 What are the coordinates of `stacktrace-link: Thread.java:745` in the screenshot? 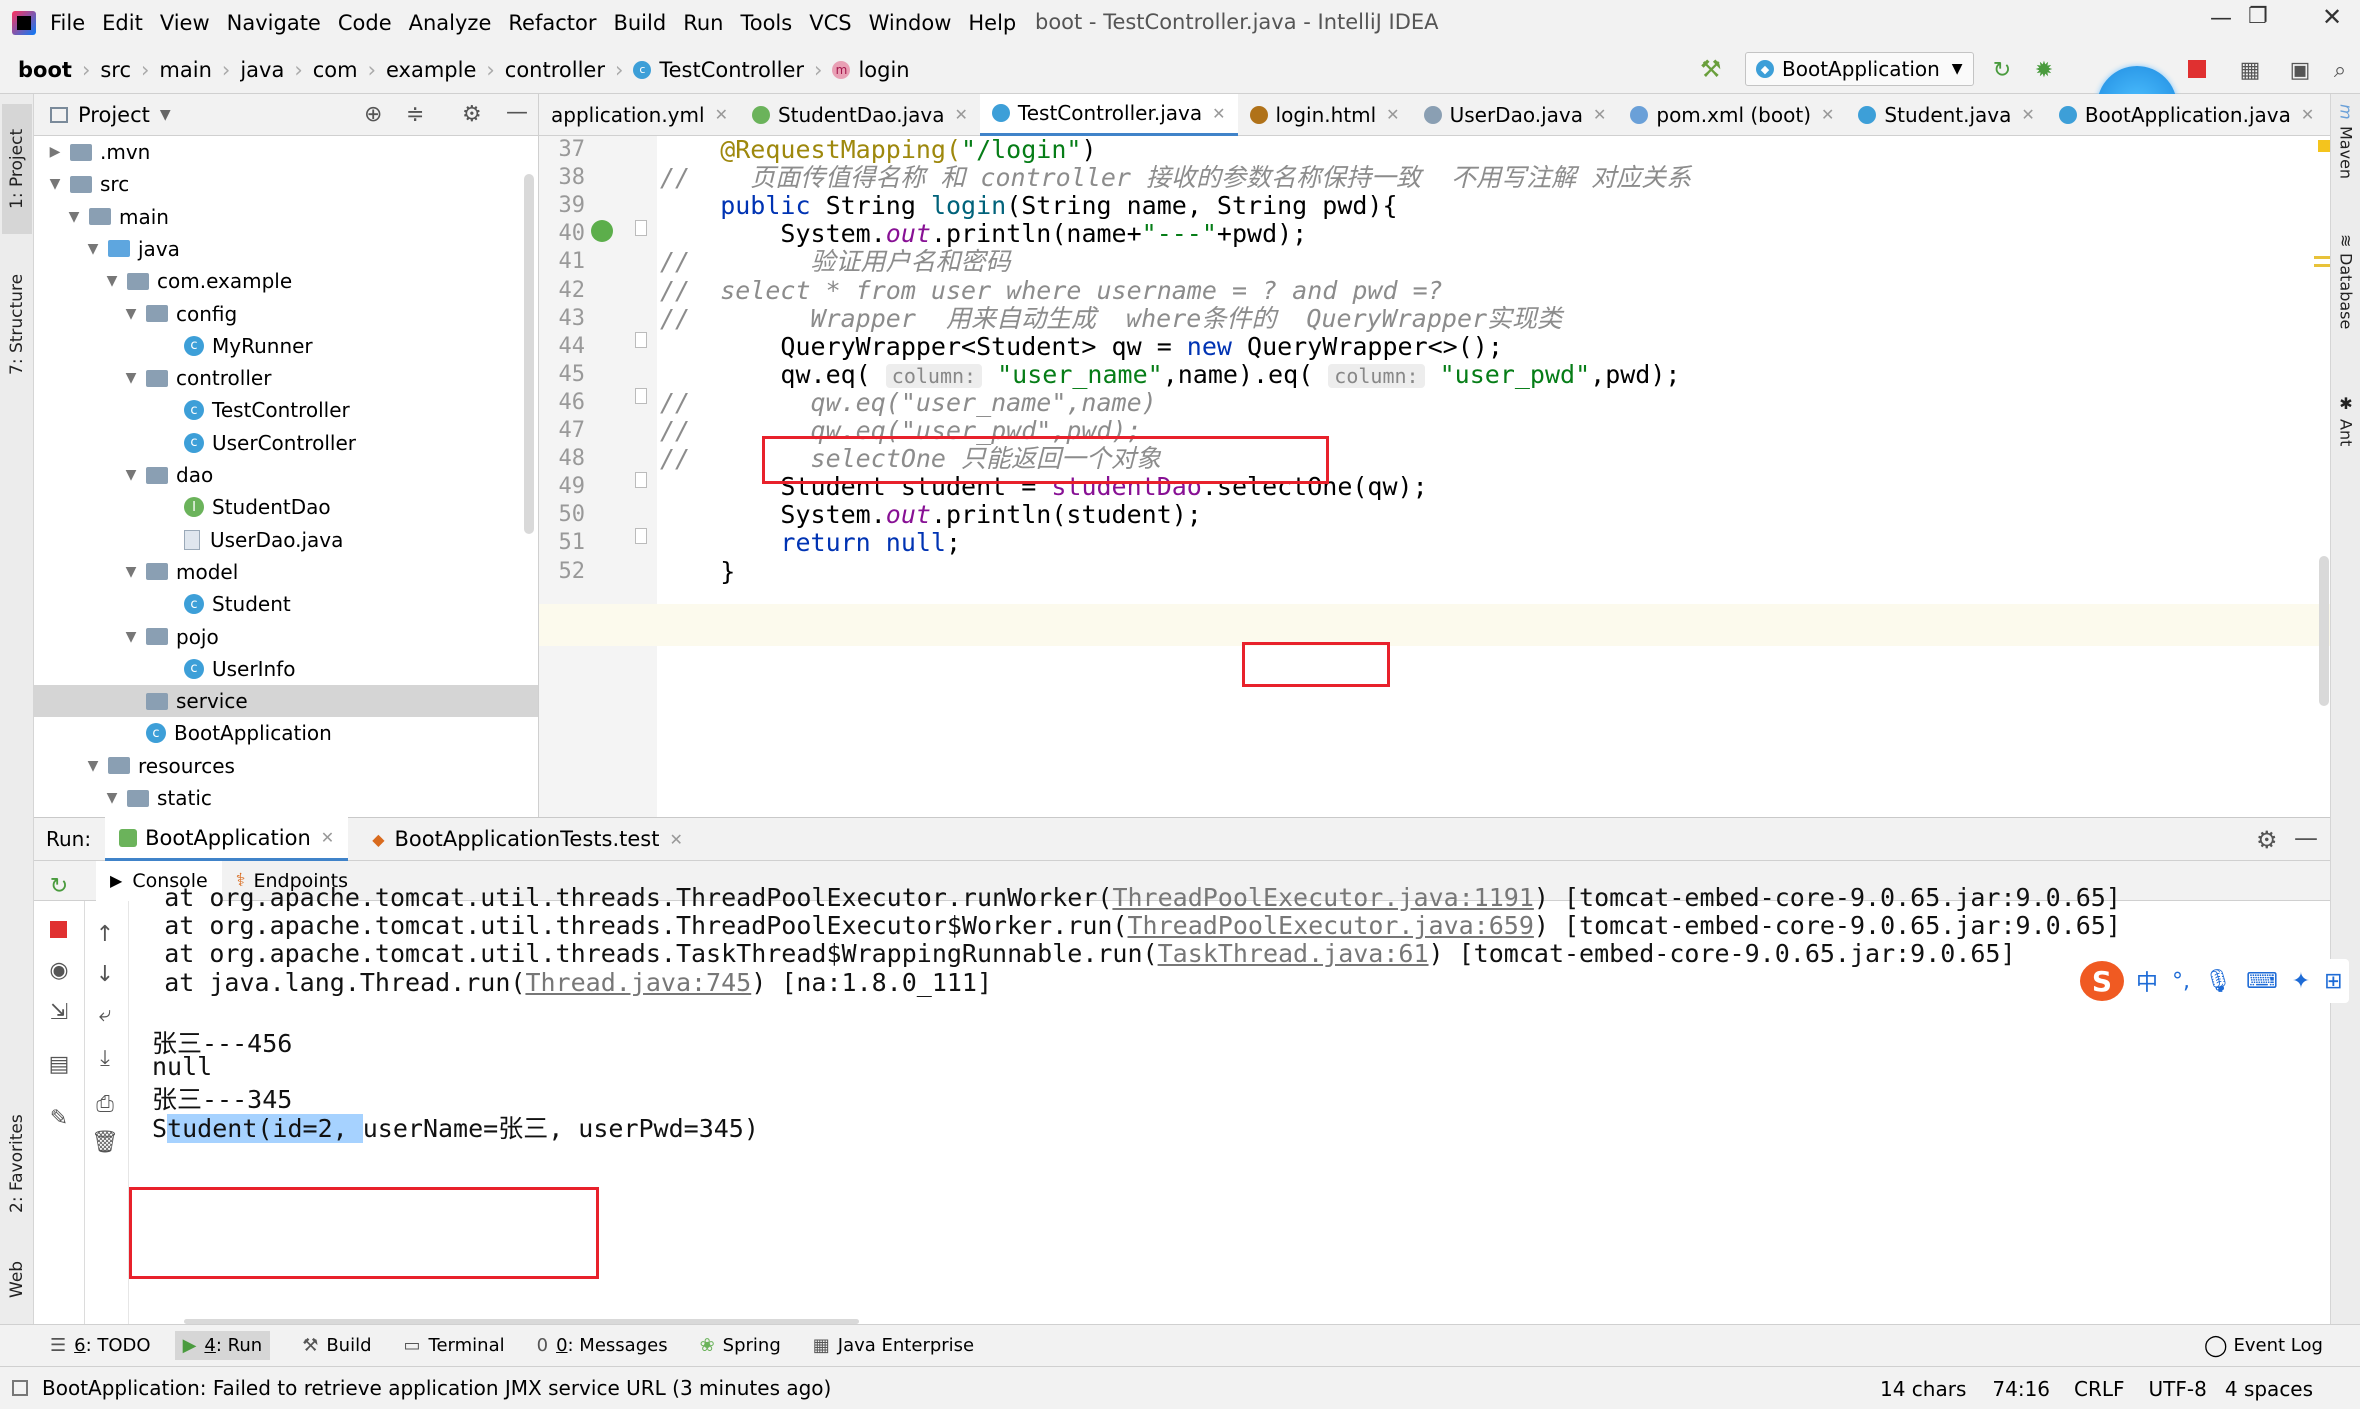 It's located at (638, 982).